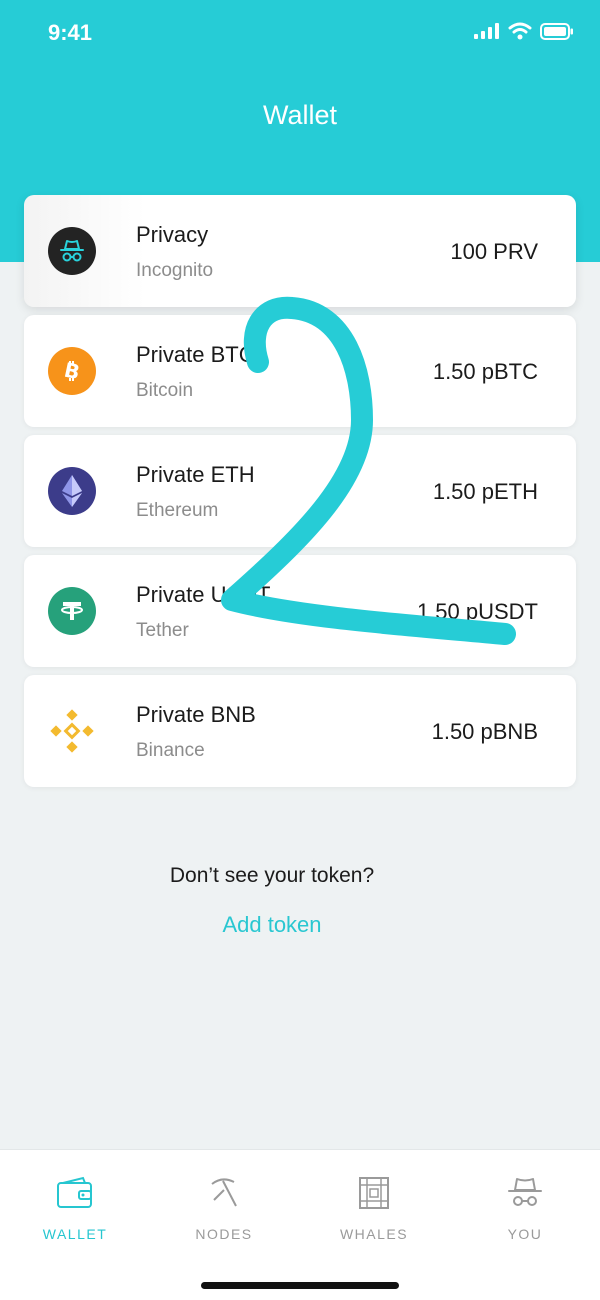 This screenshot has height=1300, width=600. What do you see at coordinates (224, 1209) in the screenshot?
I see `tab-nodes: NODES` at bounding box center [224, 1209].